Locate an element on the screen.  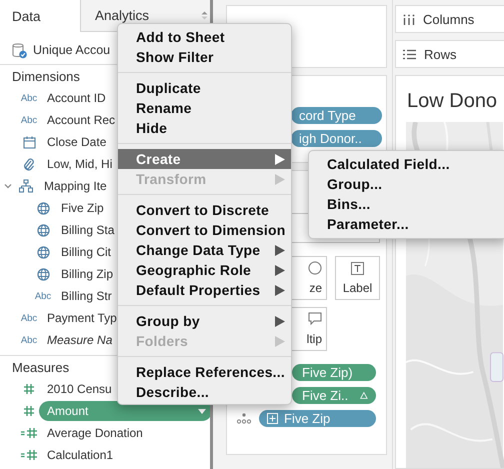
calendar-icon is located at coordinates (29, 142).